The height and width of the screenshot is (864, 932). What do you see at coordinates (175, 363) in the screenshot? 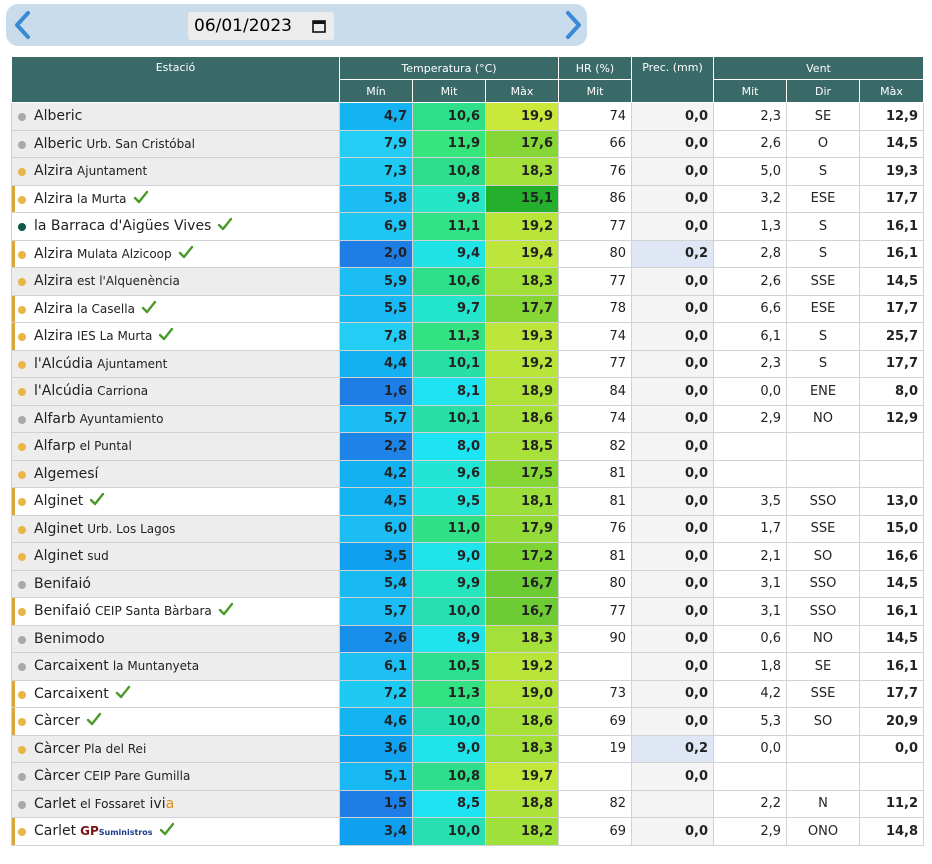
I see `station-cell: l'Alcúdia Ajuntament` at bounding box center [175, 363].